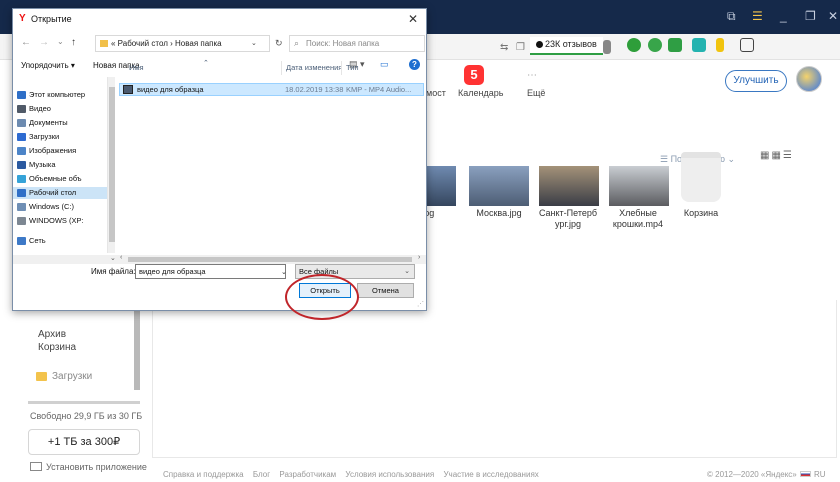 The width and height of the screenshot is (840, 482). Describe the element at coordinates (474, 75) in the screenshot. I see `calendar-icon: 5` at that location.